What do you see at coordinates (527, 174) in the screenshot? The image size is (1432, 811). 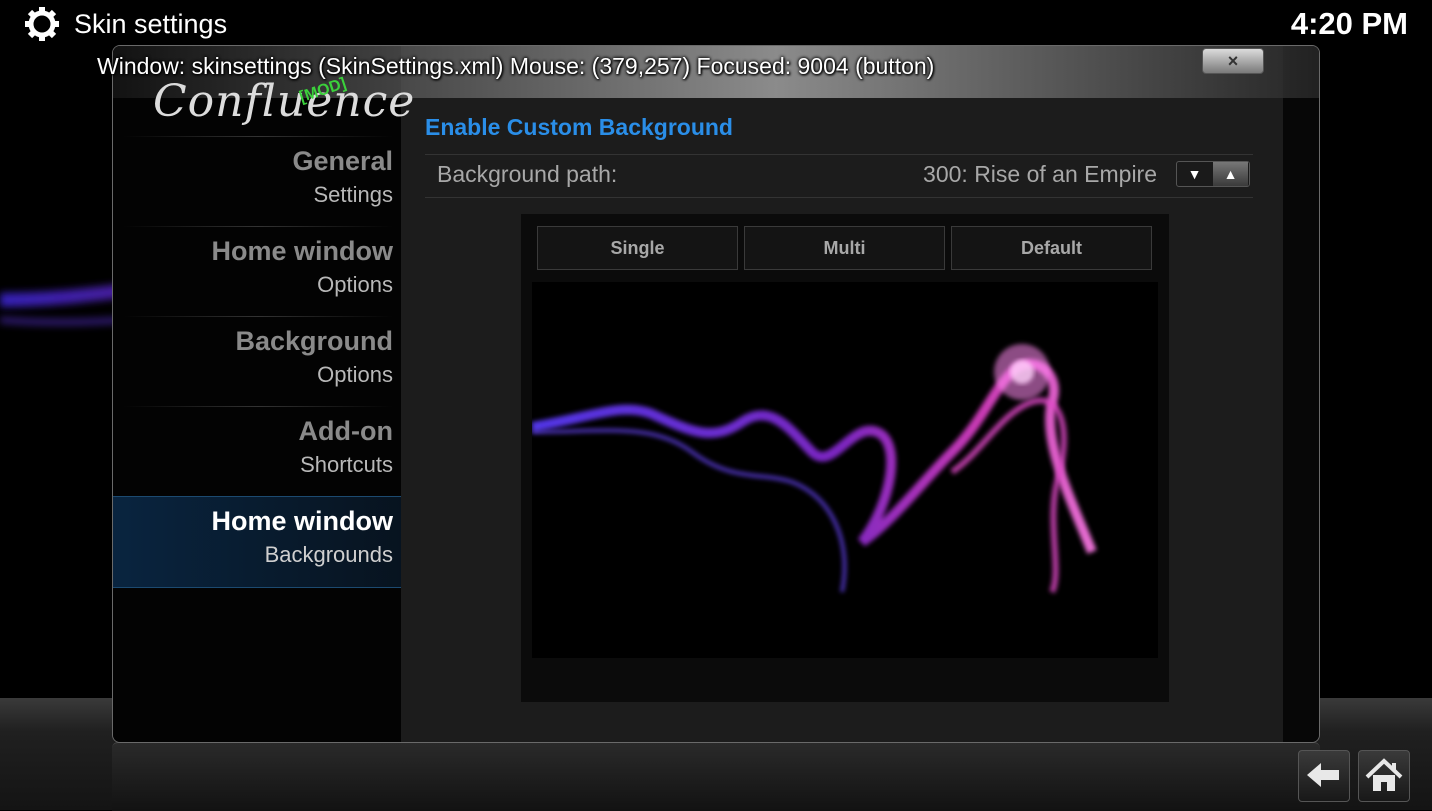 I see `background-path-label: Background path:` at bounding box center [527, 174].